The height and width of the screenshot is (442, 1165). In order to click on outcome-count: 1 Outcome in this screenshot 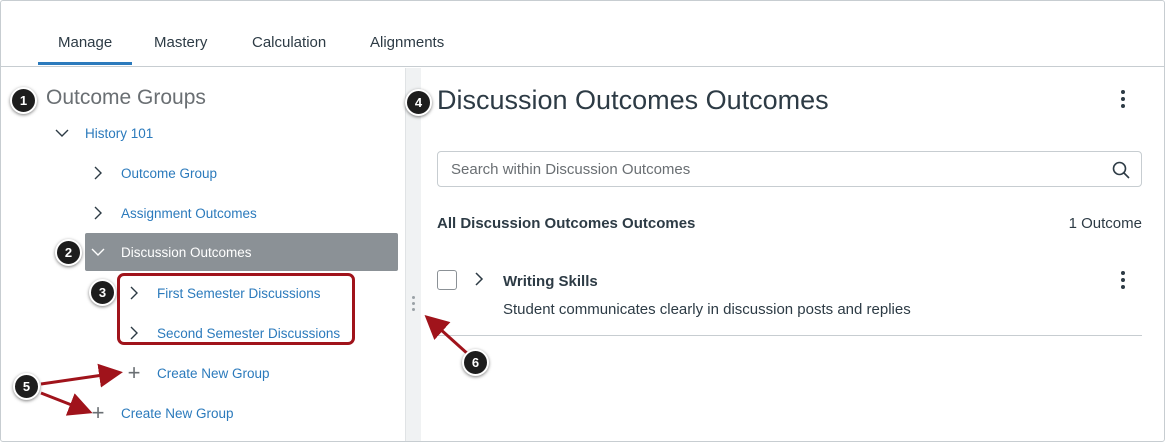, I will do `click(1105, 223)`.